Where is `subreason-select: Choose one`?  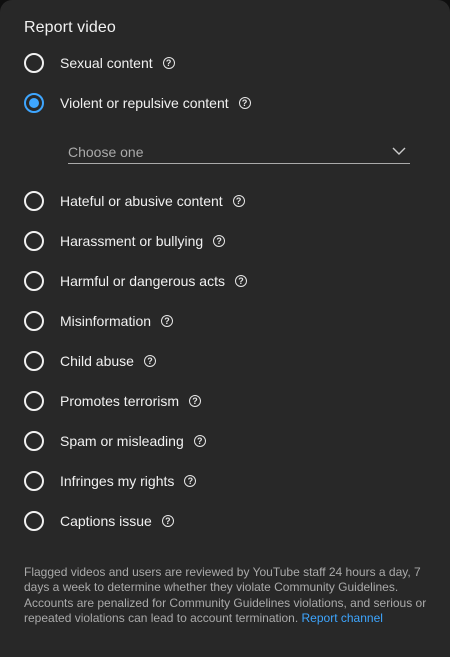 subreason-select: Choose one is located at coordinates (239, 152).